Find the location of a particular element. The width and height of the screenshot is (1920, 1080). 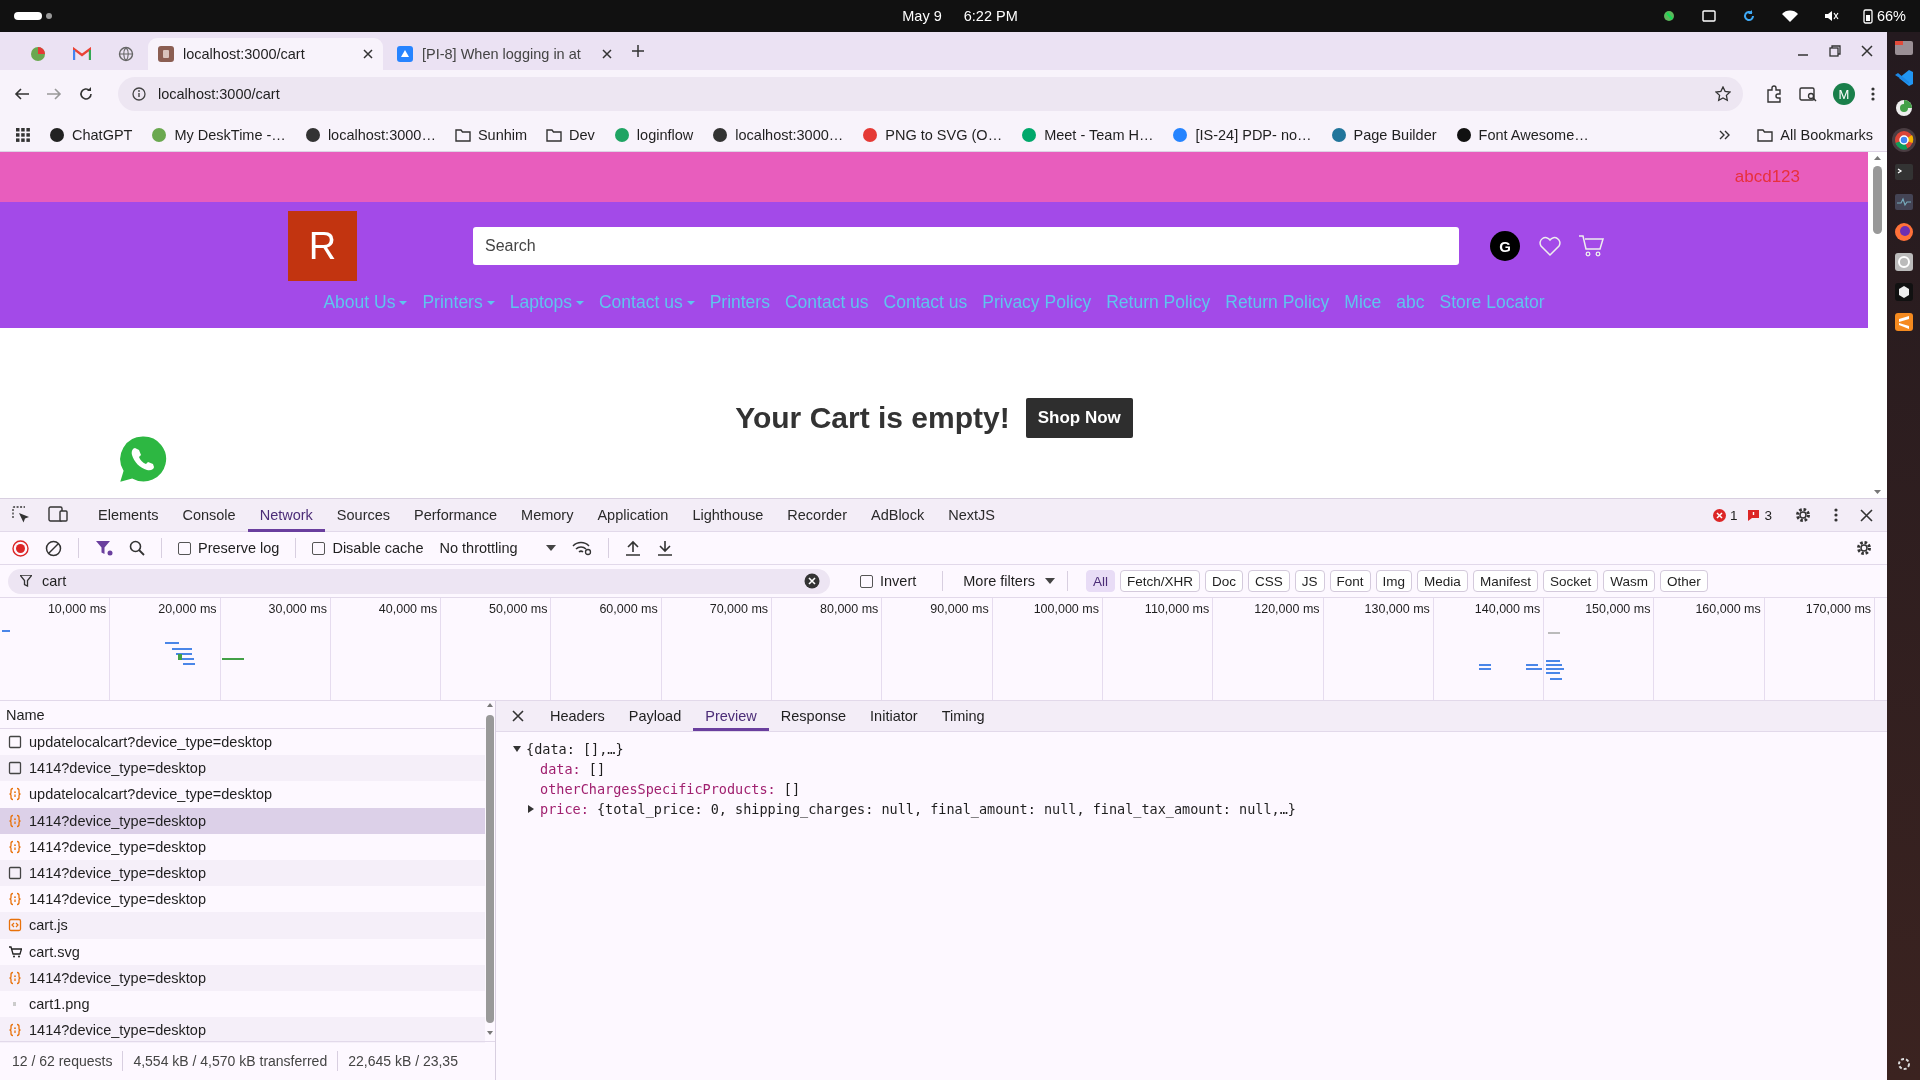

settings-icon is located at coordinates (1803, 515).